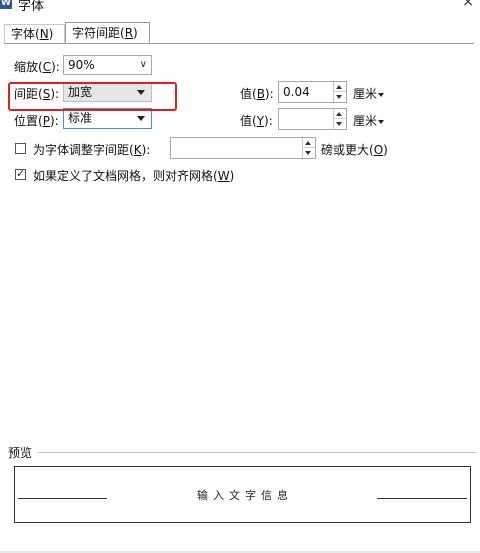 Image resolution: width=480 pixels, height=553 pixels. Describe the element at coordinates (6, 4) in the screenshot. I see `wps-writer-icon: W` at that location.